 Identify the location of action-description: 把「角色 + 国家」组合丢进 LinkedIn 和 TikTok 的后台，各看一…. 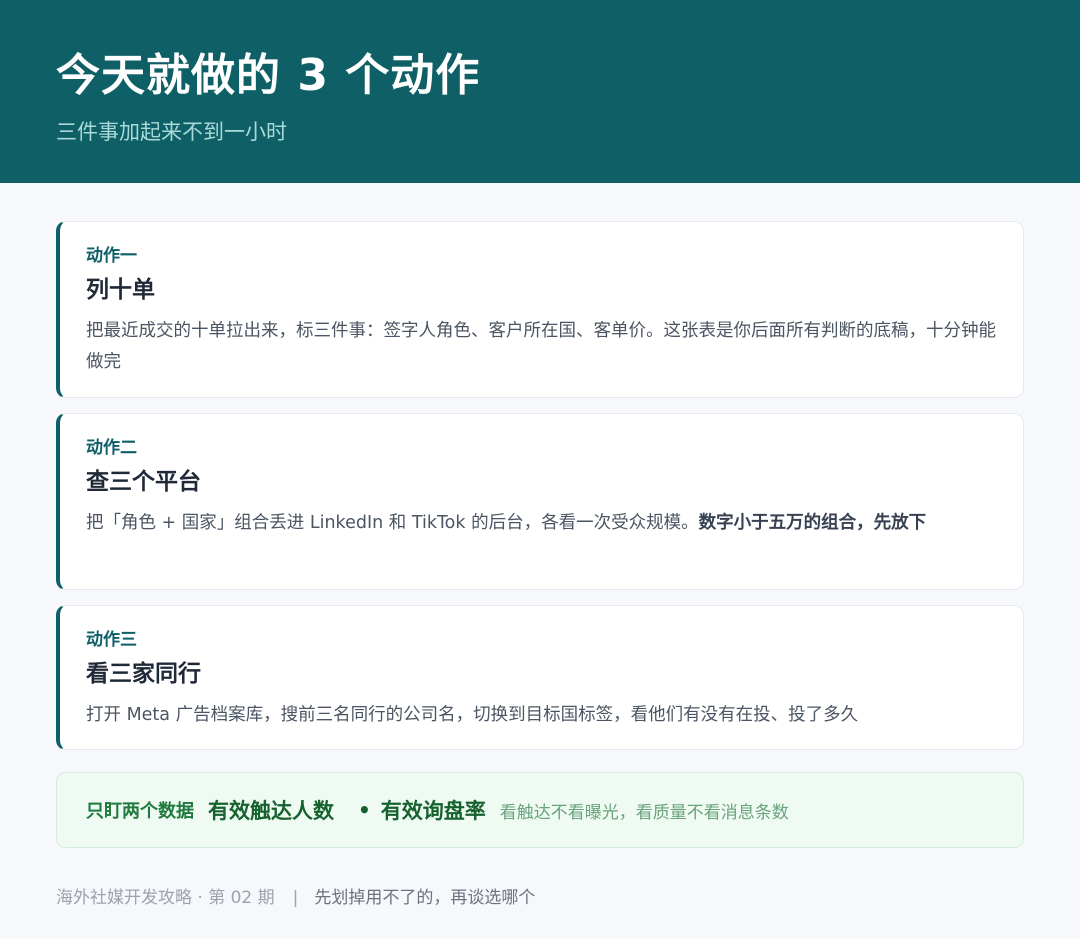
(541, 523).